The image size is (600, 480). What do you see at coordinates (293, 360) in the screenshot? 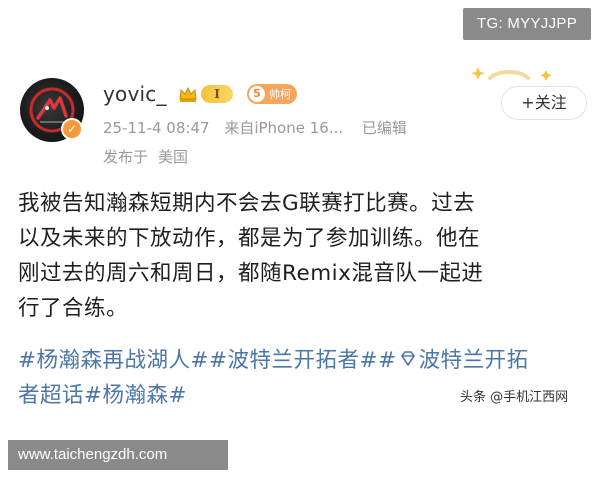
I see `topic-link-portland: #波特兰开拓者#` at bounding box center [293, 360].